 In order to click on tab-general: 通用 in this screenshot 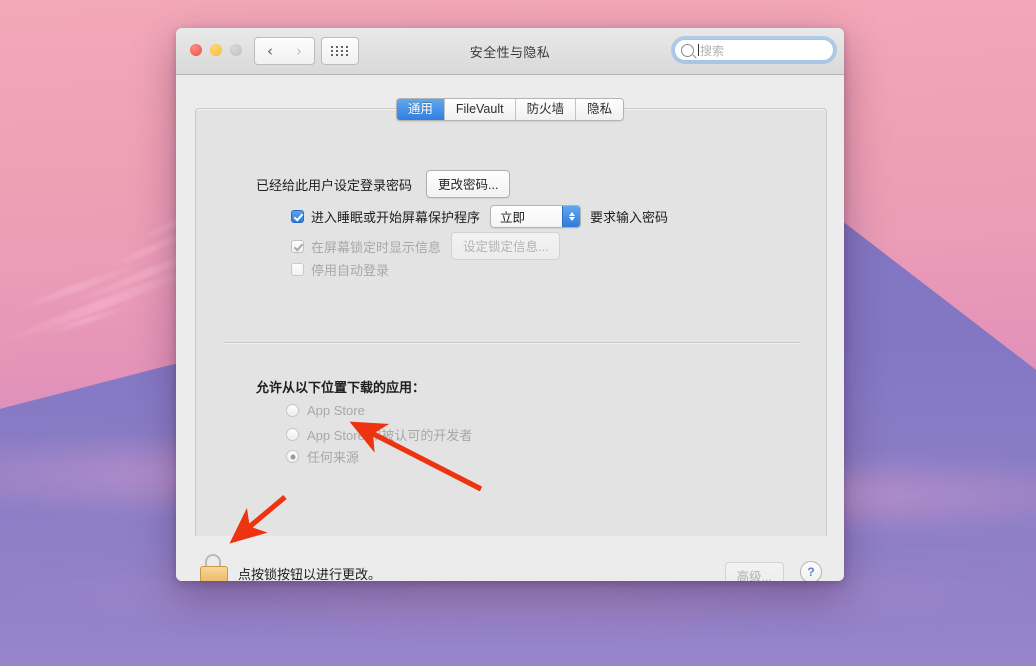, I will do `click(420, 109)`.